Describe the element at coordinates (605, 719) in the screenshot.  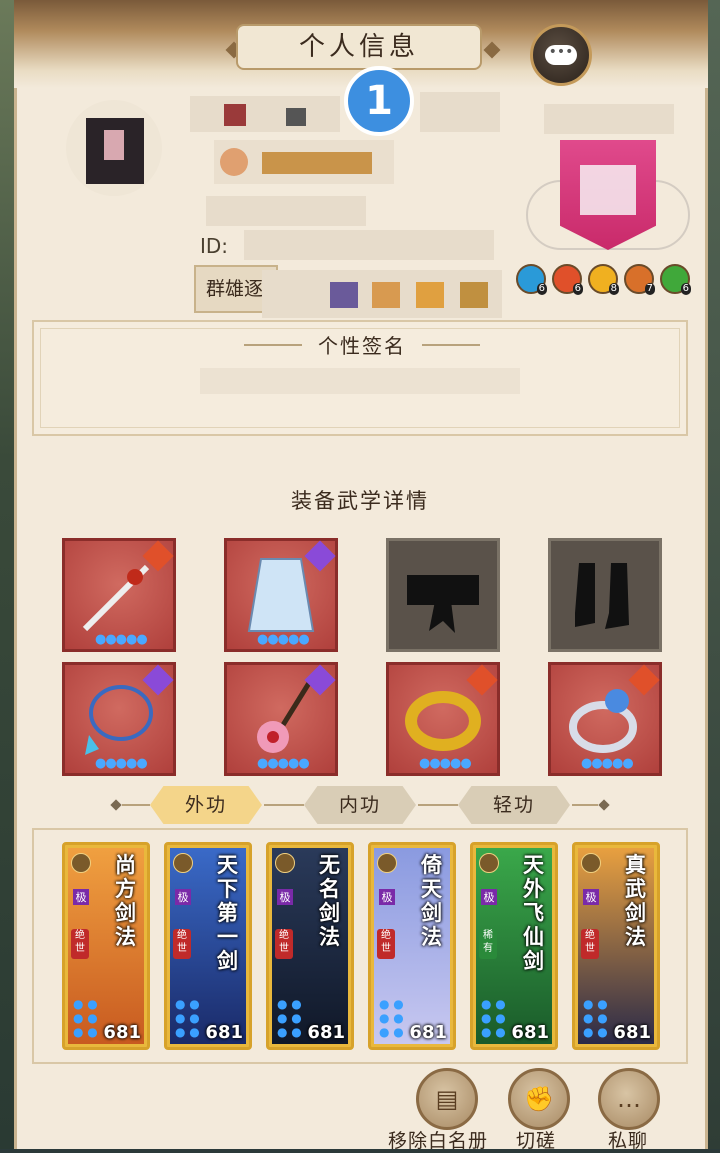
I see `equip-slot-ring: ●●●●●` at that location.